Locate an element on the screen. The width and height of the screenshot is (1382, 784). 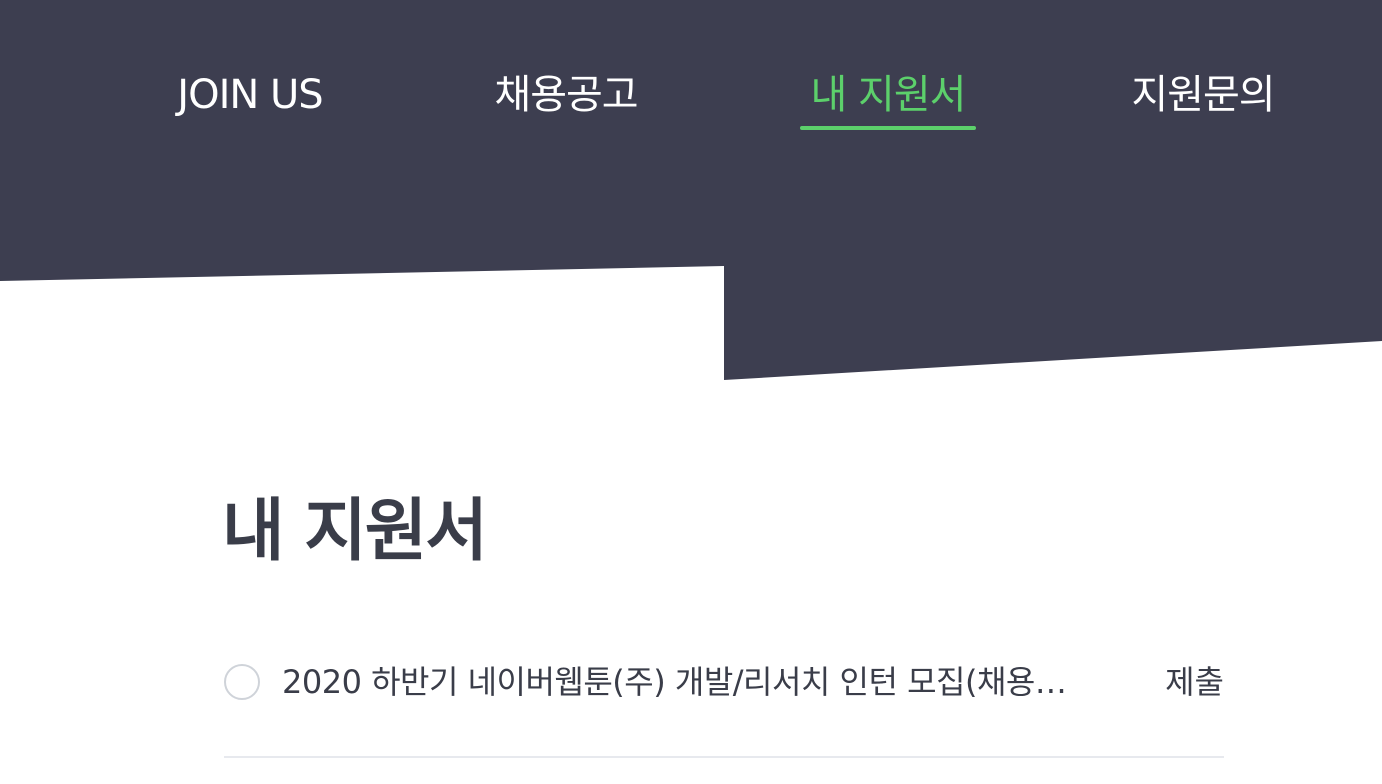
active-nav-indicator is located at coordinates (888, 128).